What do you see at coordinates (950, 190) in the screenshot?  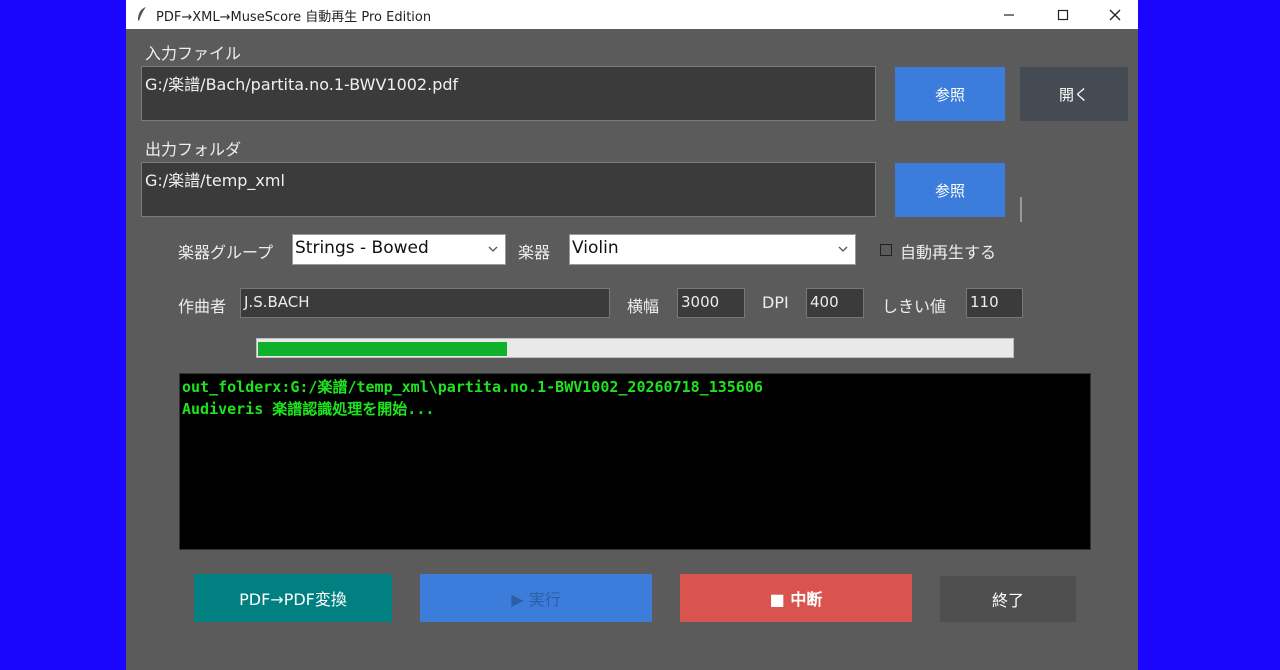 I see `output-browse-button: 参照` at bounding box center [950, 190].